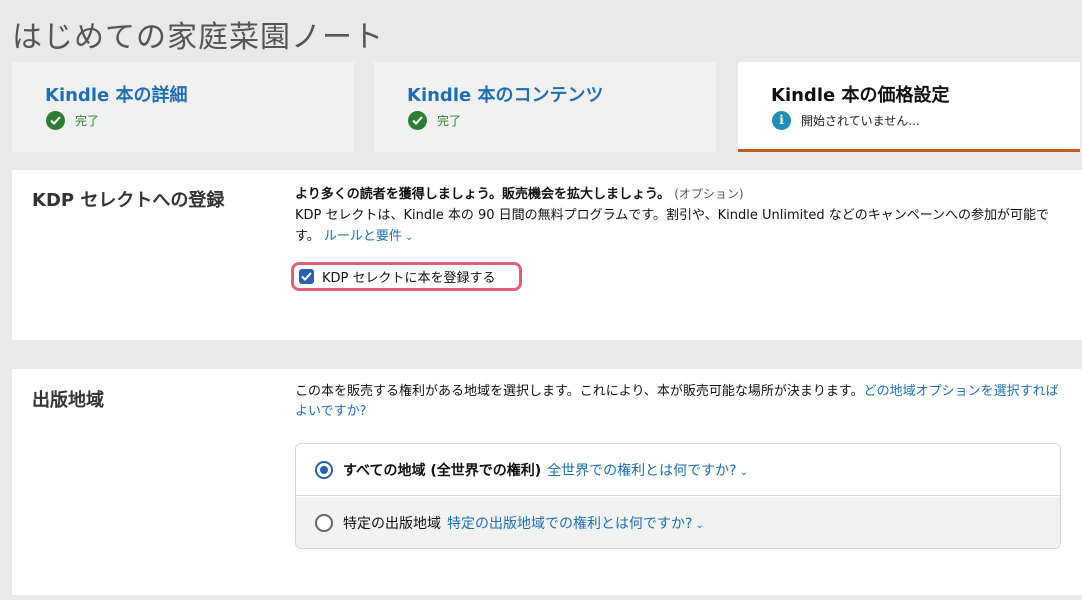 This screenshot has height=600, width=1082. I want to click on radio-individual, so click(324, 523).